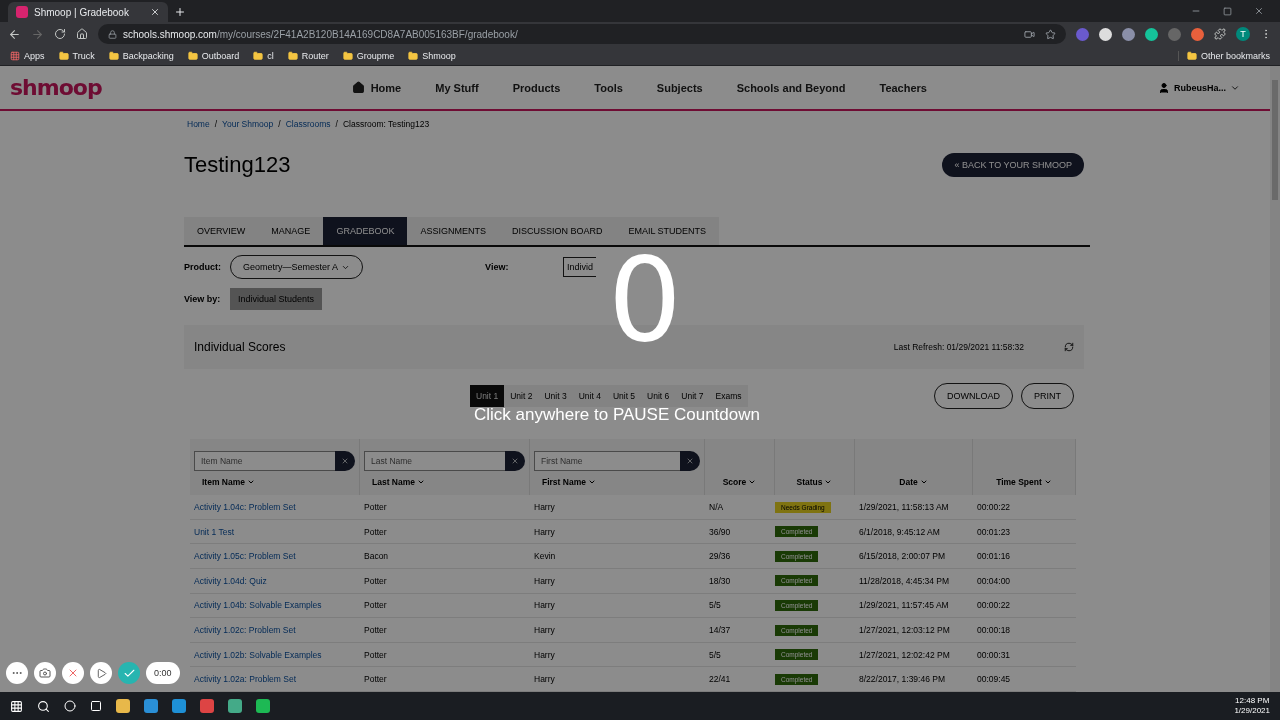 The width and height of the screenshot is (1280, 720). Describe the element at coordinates (123, 706) in the screenshot. I see `taskbar-app-icon` at that location.